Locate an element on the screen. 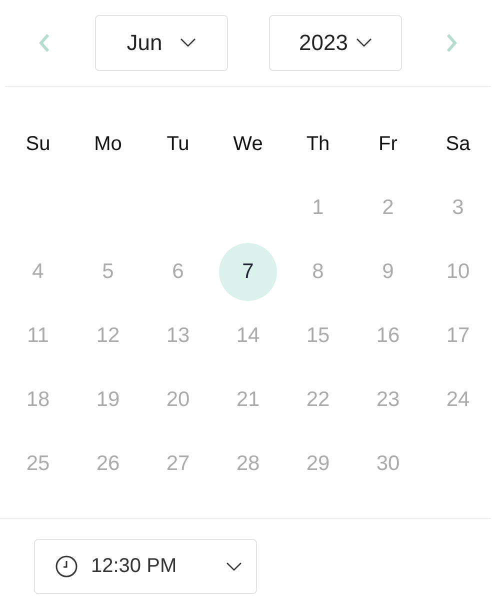  day-cell: 7 is located at coordinates (248, 272).